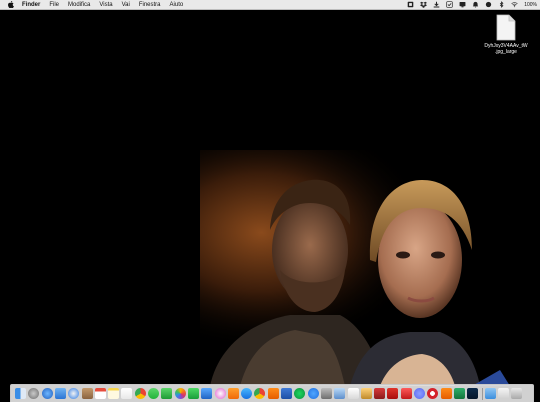 This screenshot has width=540, height=402. I want to click on desktop-file-name: DyhJxy3V4AAv_tW .jpg_large, so click(506, 49).